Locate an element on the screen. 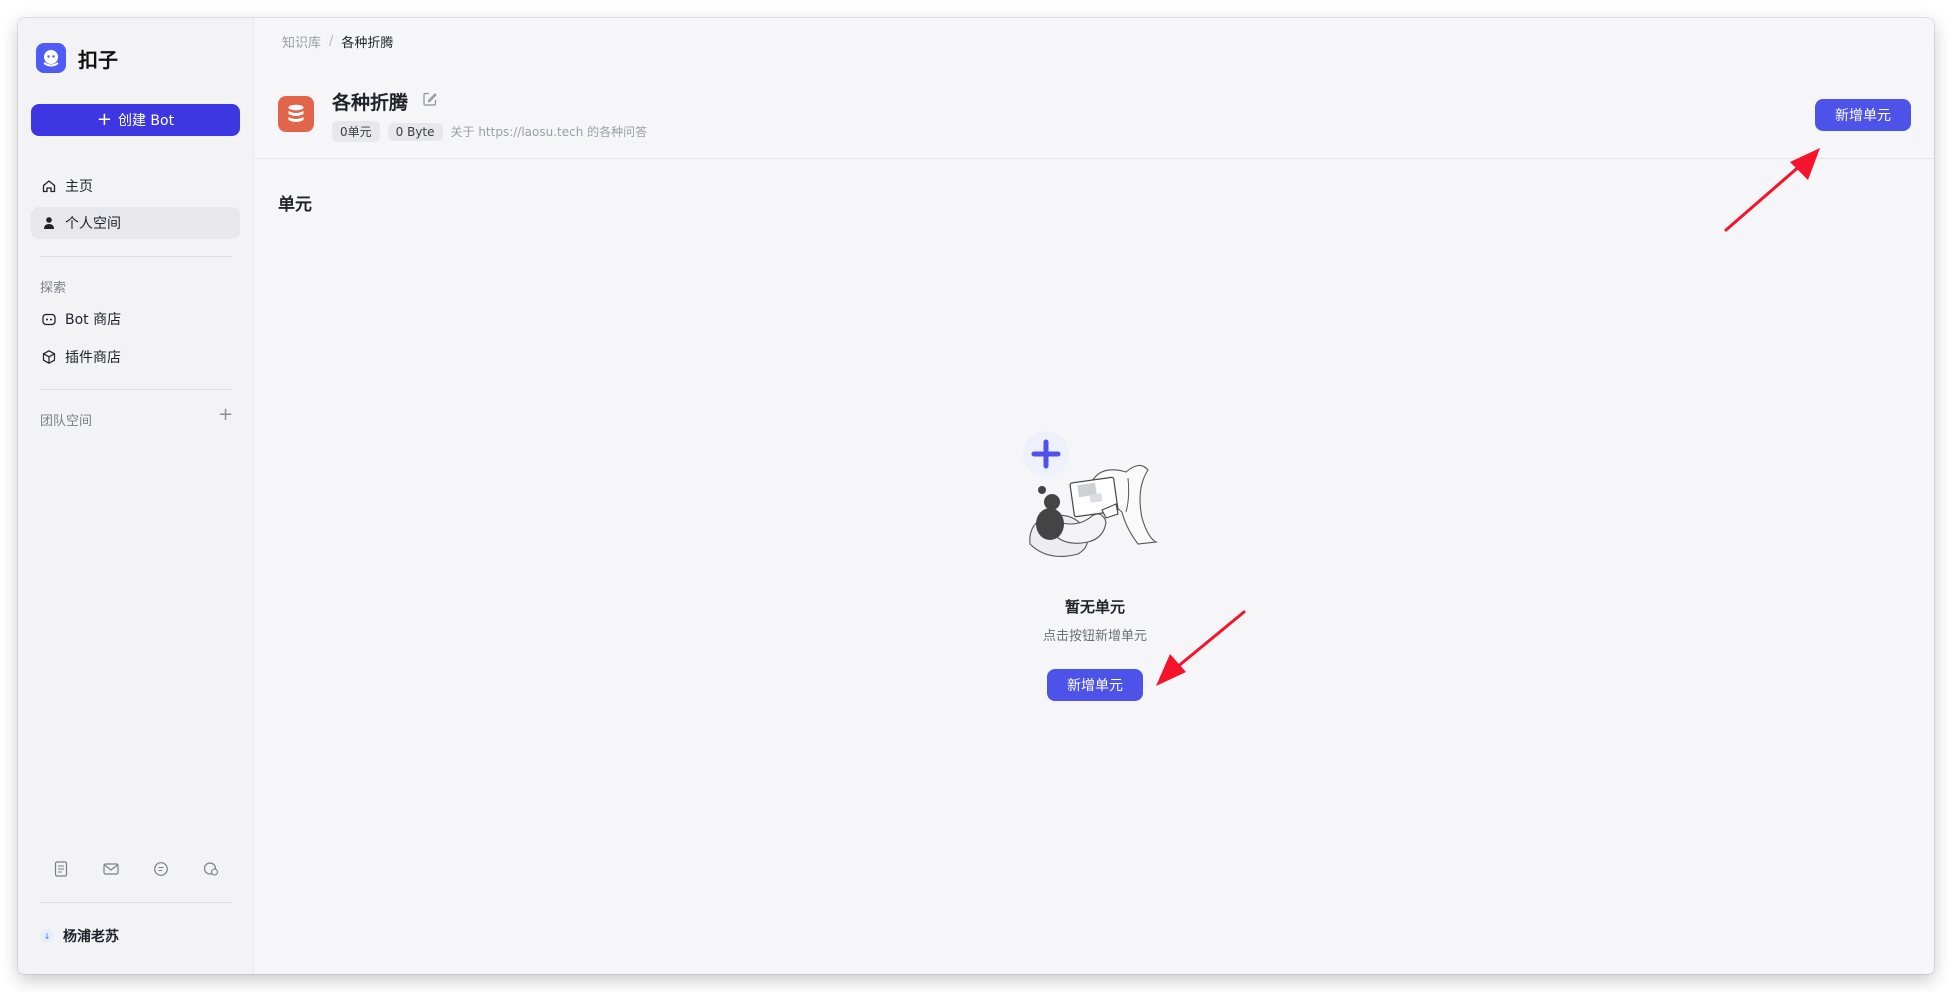  app-name: 扣子 is located at coordinates (98, 59).